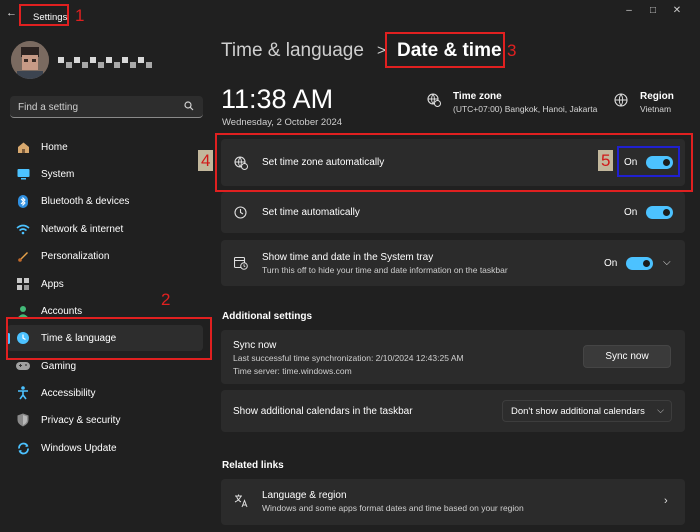  Describe the element at coordinates (292, 51) in the screenshot. I see `breadcrumb-parent: Time & language` at that location.